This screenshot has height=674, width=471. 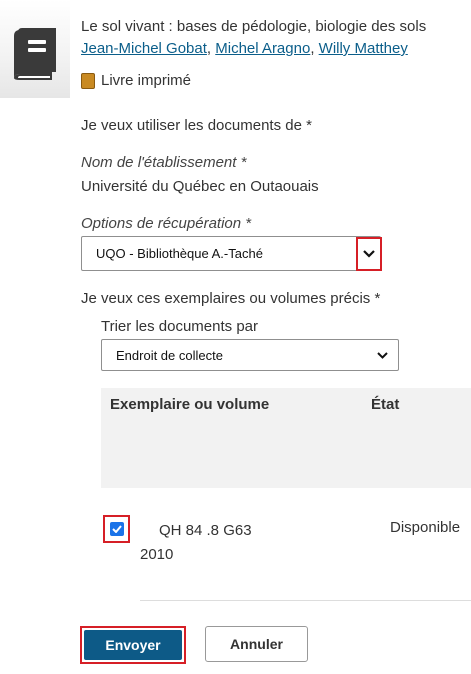 I want to click on copy-status: Disponible, so click(x=425, y=527).